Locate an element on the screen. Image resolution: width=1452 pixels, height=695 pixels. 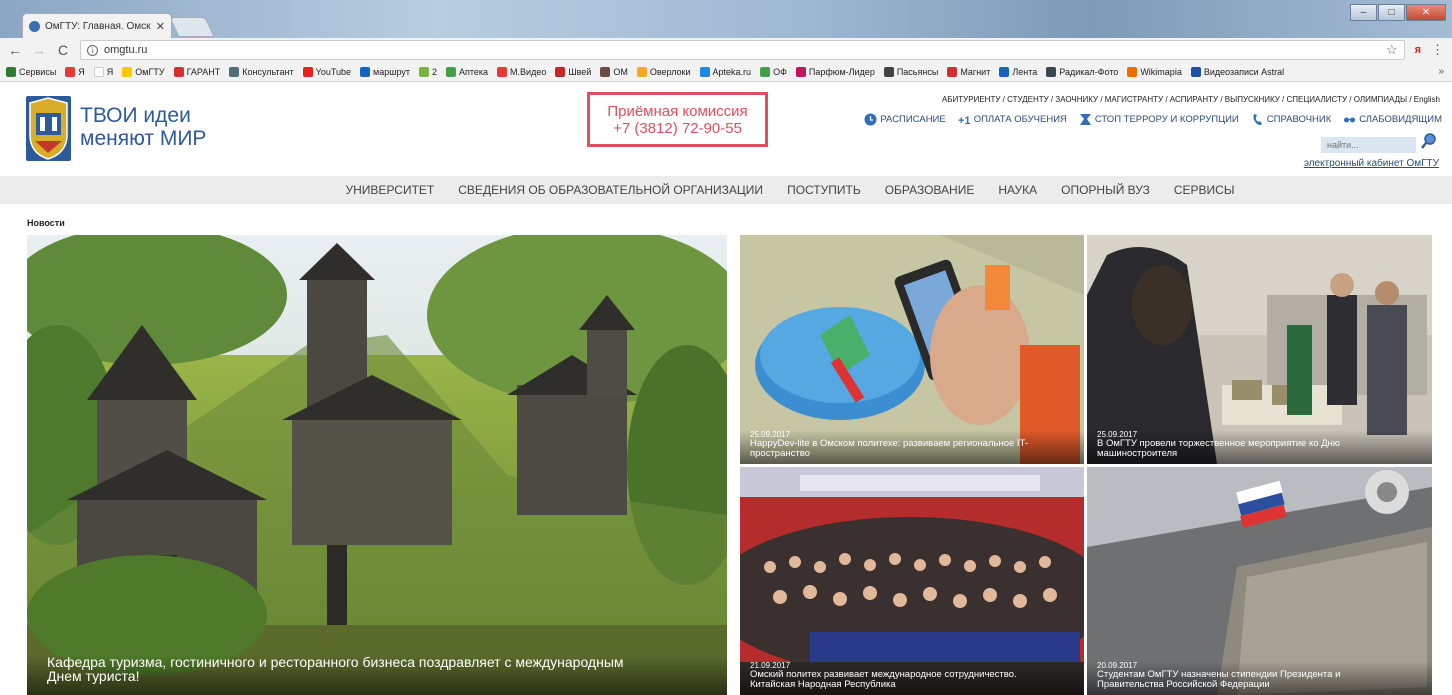
admission-box: Приёмная комиссия +7 (3812) 72-90-55 is located at coordinates (677, 119).